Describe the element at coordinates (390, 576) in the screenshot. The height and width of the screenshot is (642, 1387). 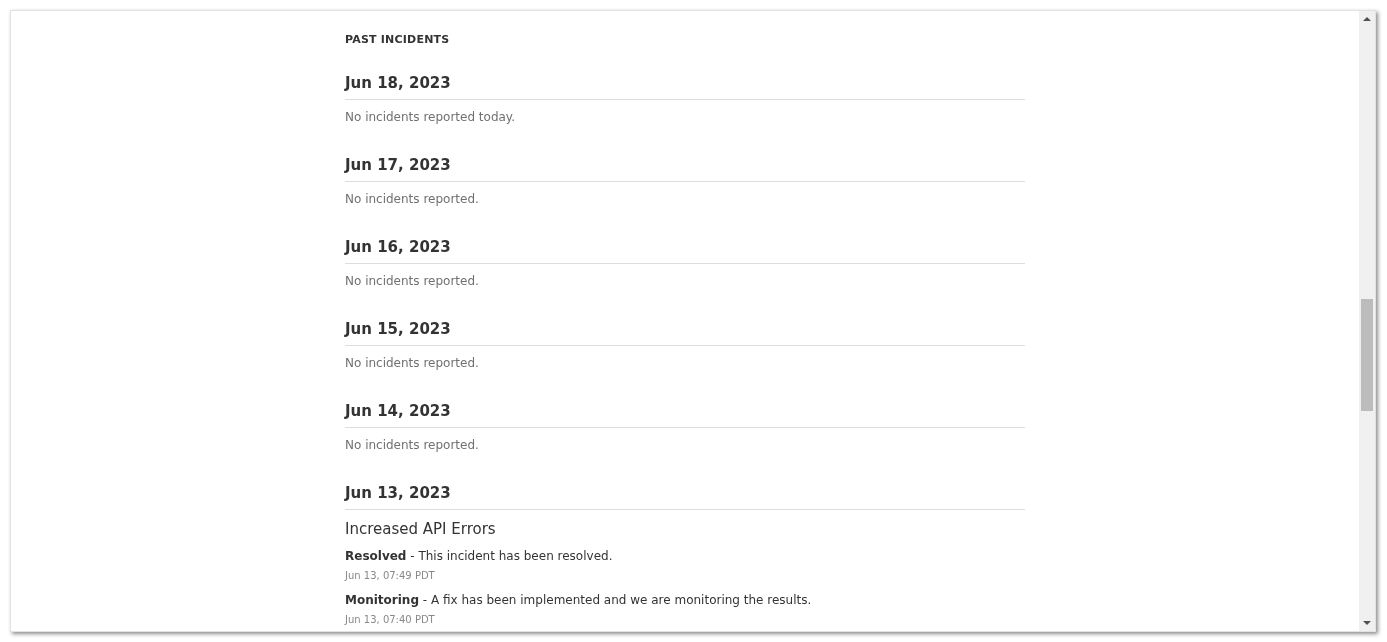
I see `update-time: Jun 13, 07:49 PDT` at that location.